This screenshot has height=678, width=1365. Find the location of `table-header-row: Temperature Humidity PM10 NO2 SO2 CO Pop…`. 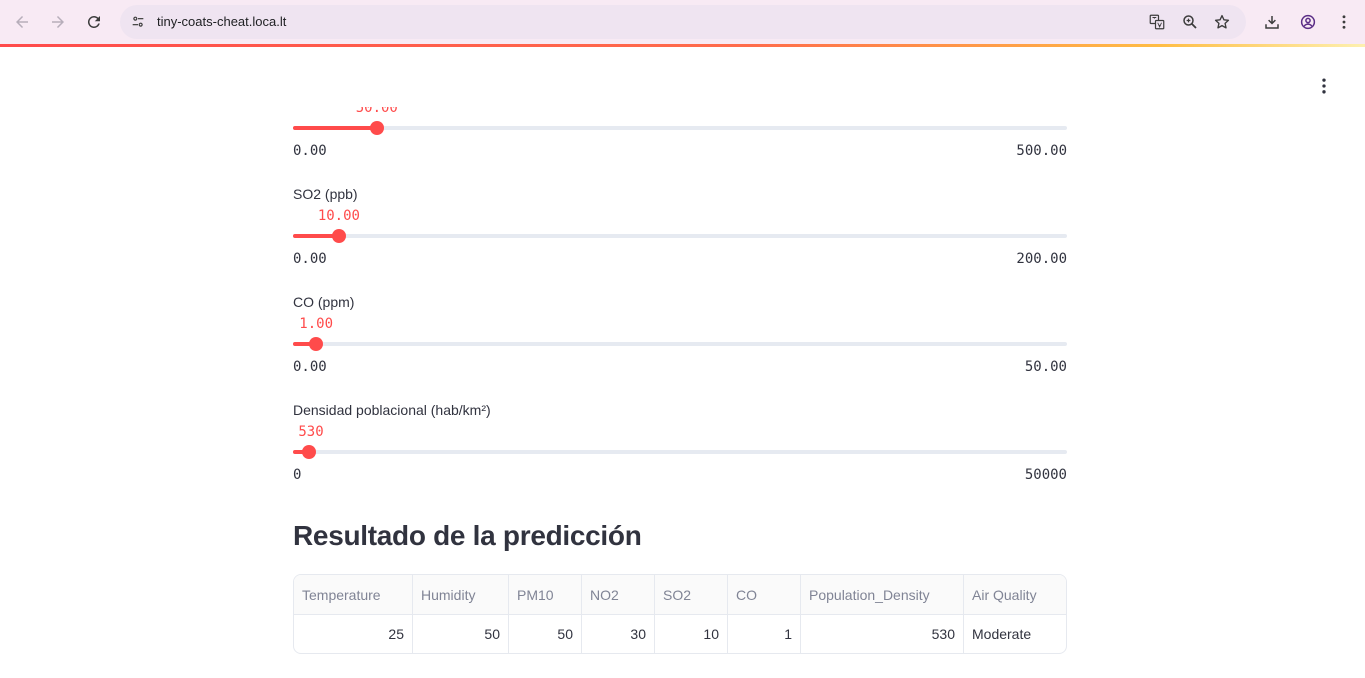

table-header-row: Temperature Humidity PM10 NO2 SO2 CO Pop… is located at coordinates (680, 595).